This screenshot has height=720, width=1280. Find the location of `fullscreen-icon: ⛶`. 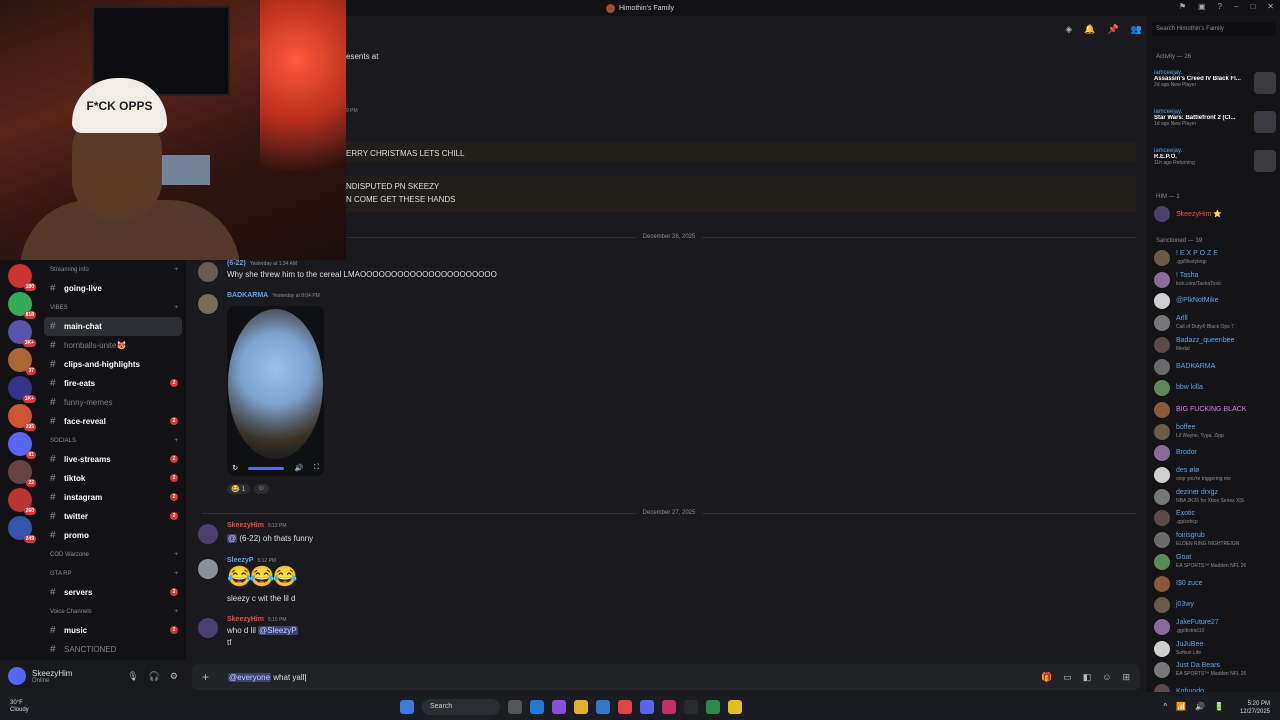

fullscreen-icon: ⛶ is located at coordinates (316, 468).